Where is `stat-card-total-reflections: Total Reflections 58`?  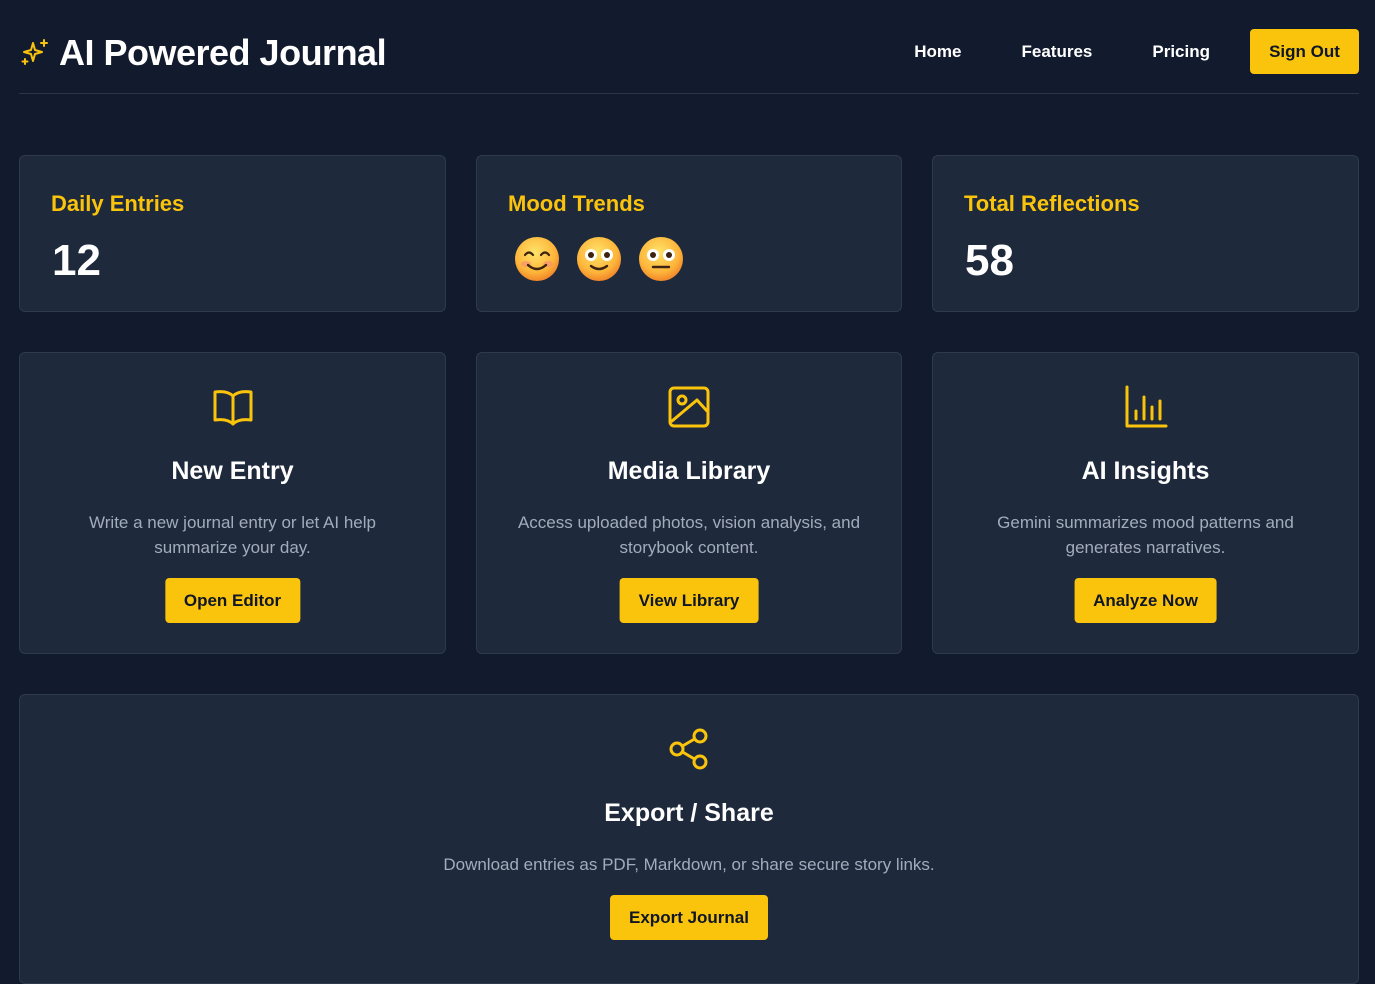
stat-card-total-reflections: Total Reflections 58 is located at coordinates (1145, 233).